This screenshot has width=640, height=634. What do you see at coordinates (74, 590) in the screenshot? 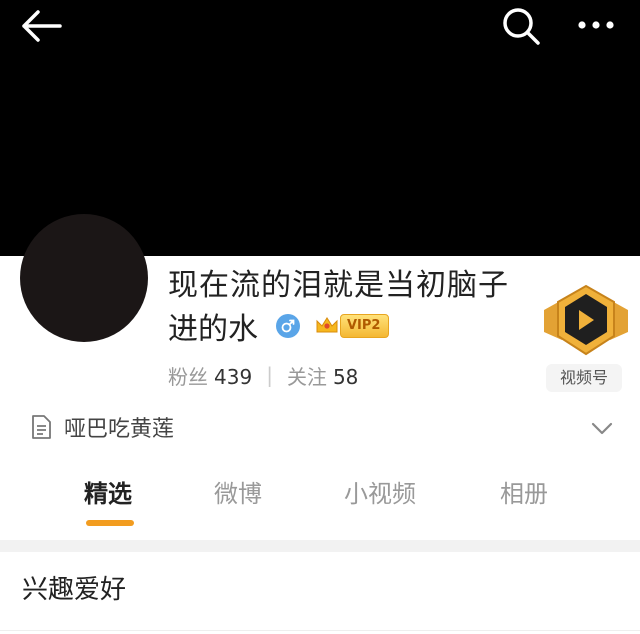
I see `section-title-interests: 兴趣爱好` at bounding box center [74, 590].